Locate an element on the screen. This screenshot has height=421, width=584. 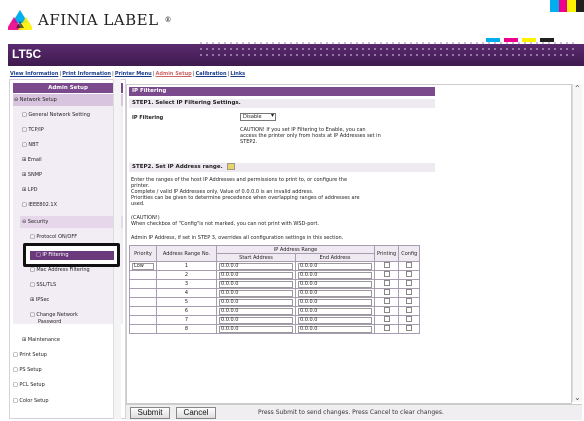
sidebar-item-network-setup: ⊖ Network Setup is located at coordinates (35, 100).